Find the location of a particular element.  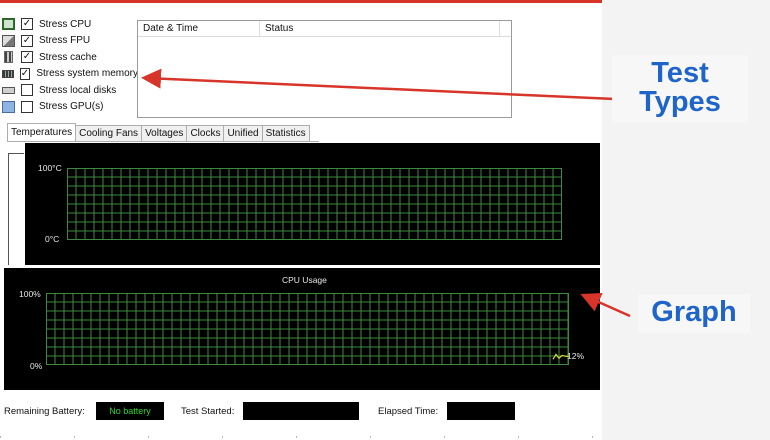

graph-arrow is located at coordinates (605, 305).